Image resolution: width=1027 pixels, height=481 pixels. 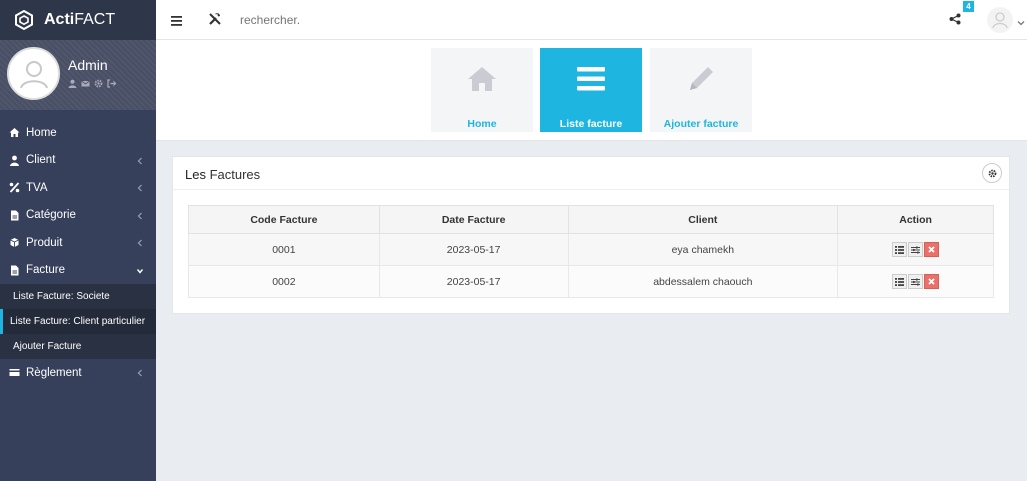 What do you see at coordinates (703, 219) in the screenshot?
I see `column-header: Client` at bounding box center [703, 219].